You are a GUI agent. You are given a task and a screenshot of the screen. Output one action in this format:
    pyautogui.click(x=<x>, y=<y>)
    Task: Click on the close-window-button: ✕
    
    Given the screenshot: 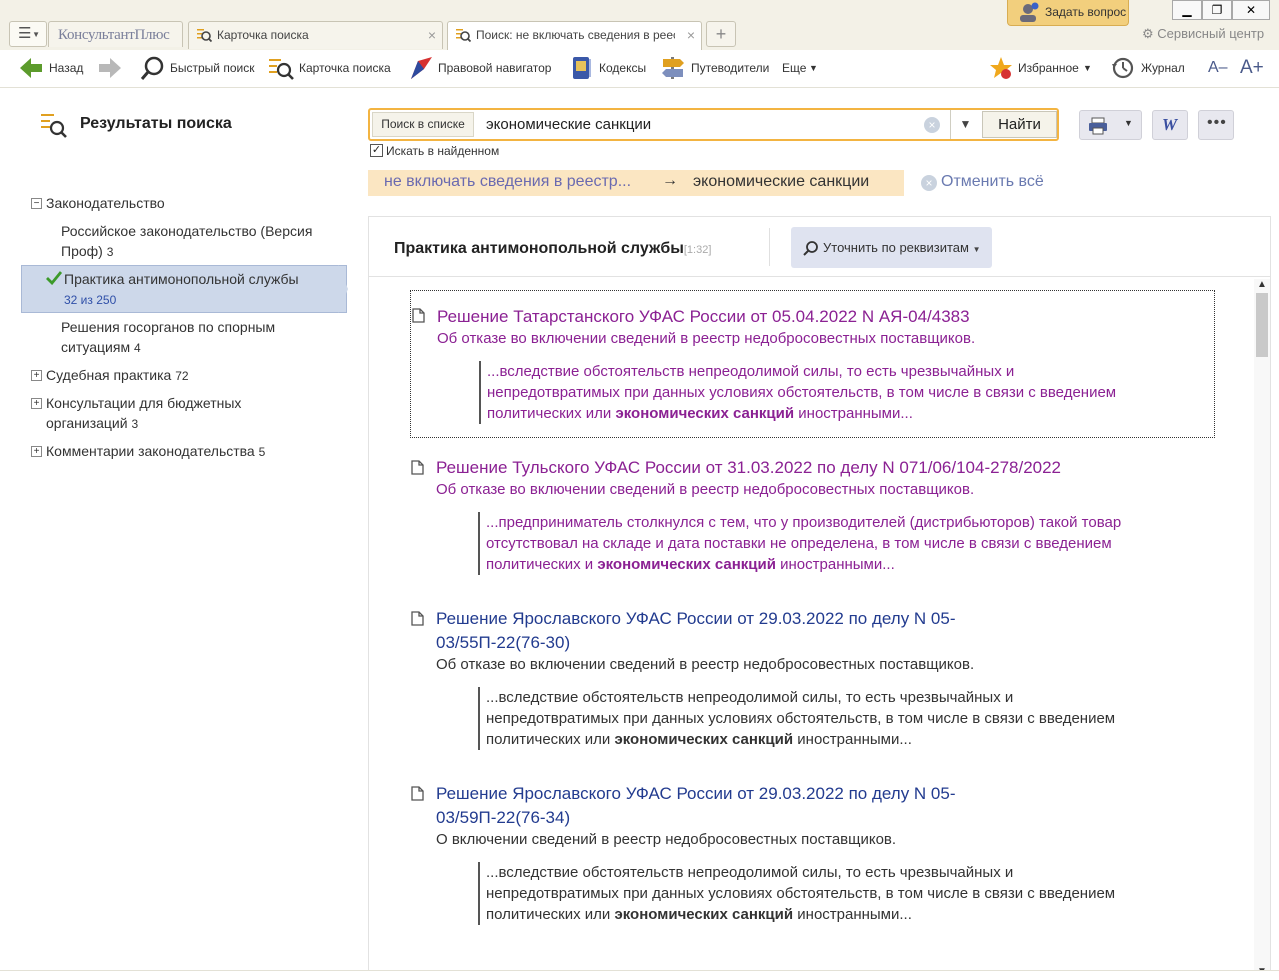 What is the action you would take?
    pyautogui.click(x=1251, y=10)
    